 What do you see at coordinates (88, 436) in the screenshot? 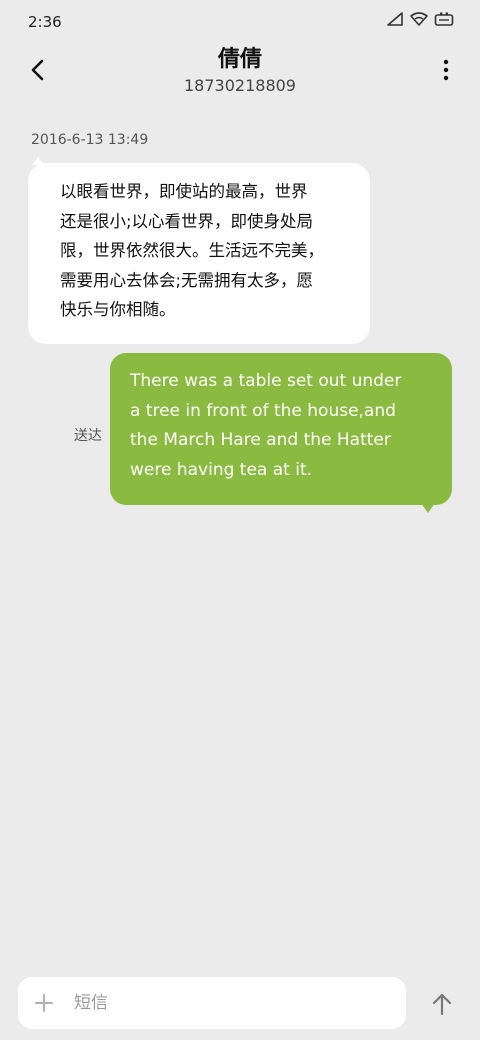
I see `delivery-status: 送达` at bounding box center [88, 436].